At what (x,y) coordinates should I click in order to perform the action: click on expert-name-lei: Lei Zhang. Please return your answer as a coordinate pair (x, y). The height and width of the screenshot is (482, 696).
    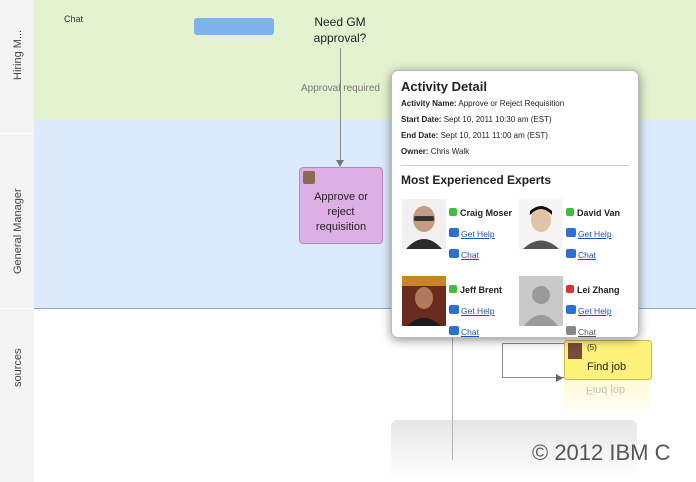
    Looking at the image, I should click on (598, 290).